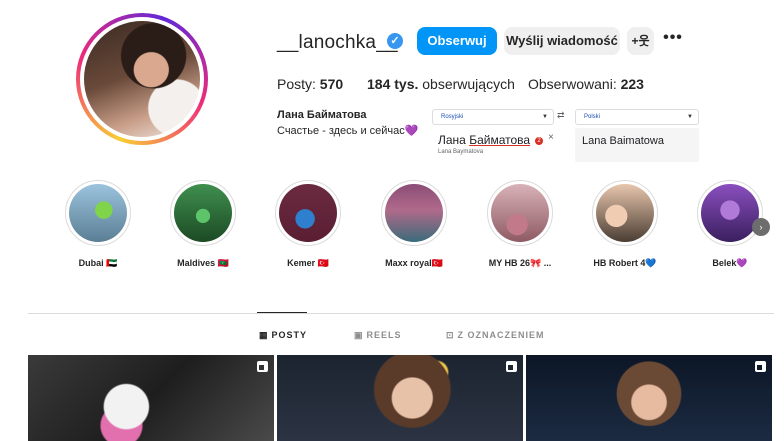  I want to click on posts-label: Posty:, so click(296, 84).